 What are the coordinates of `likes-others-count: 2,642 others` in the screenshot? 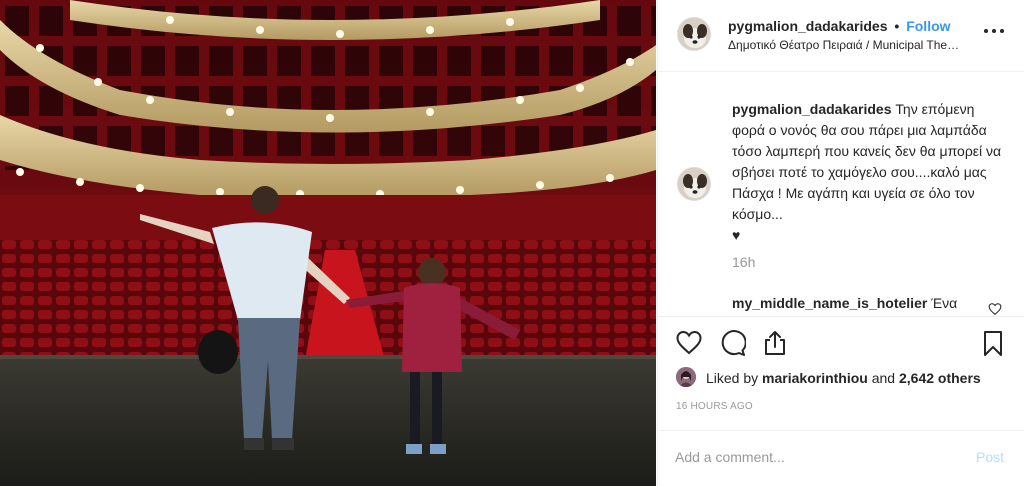 It's located at (940, 378).